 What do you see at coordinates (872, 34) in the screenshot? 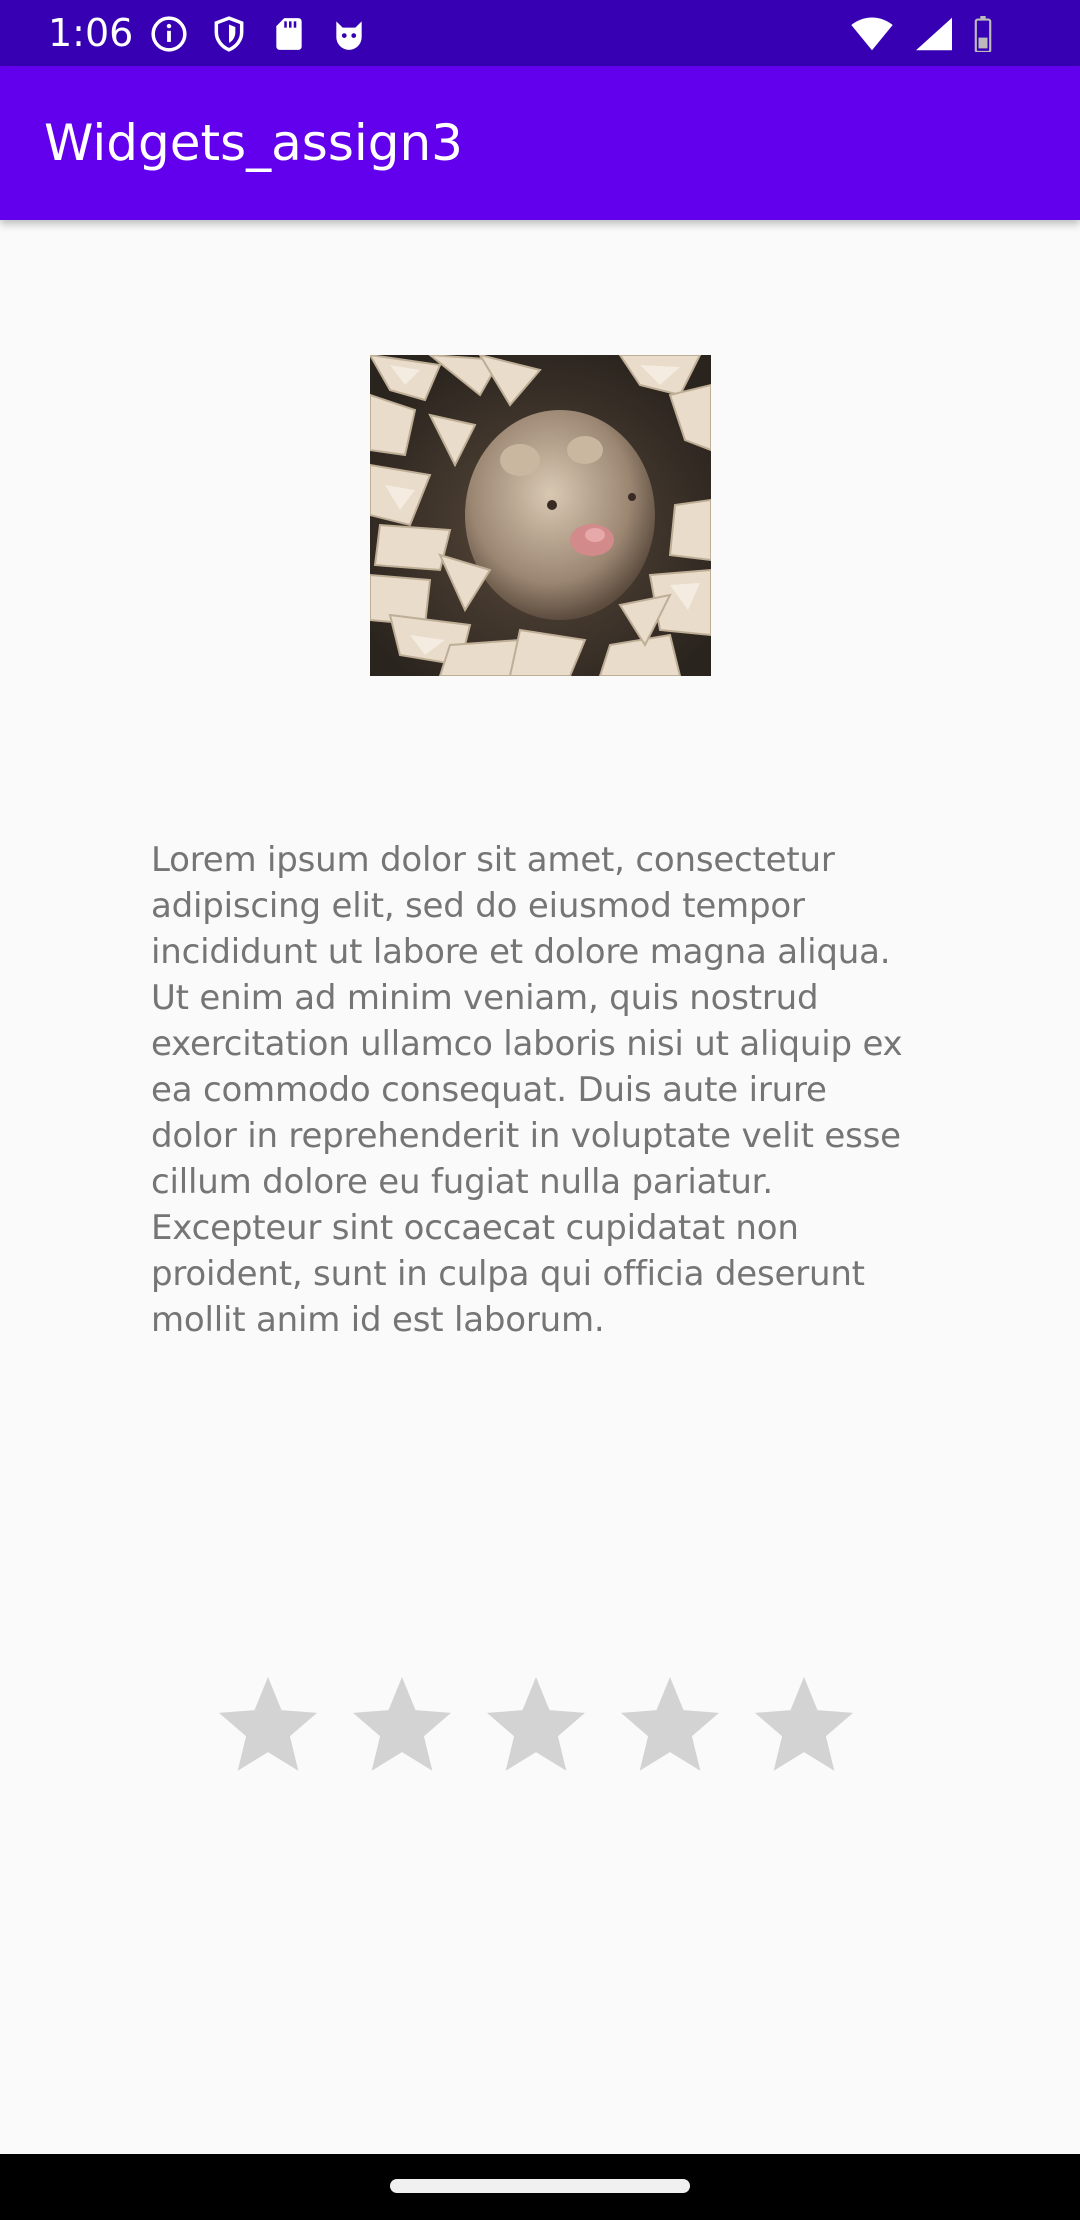
I see `wifi-icon` at bounding box center [872, 34].